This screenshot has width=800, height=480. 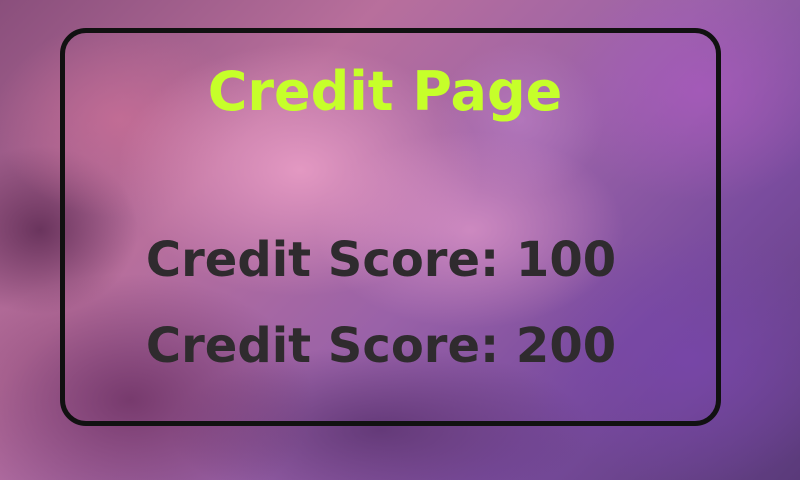 I want to click on credit-score-line-2: Credit Score: 200, so click(x=381, y=346).